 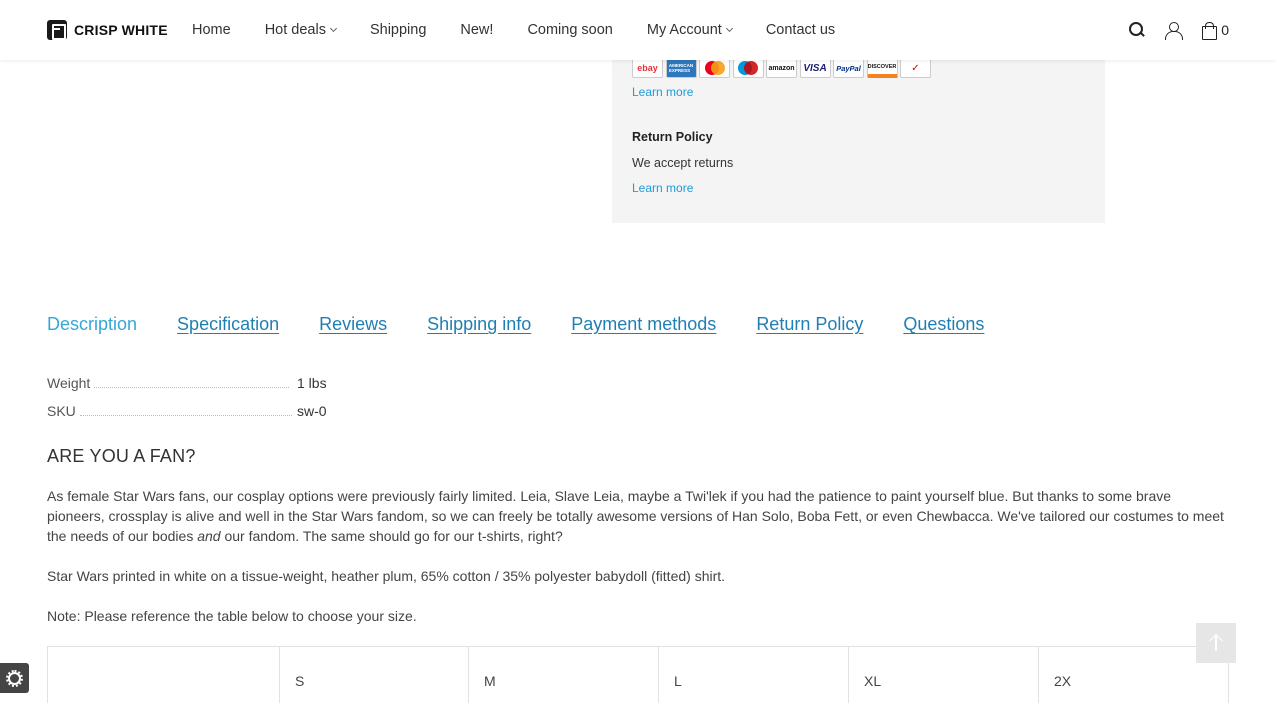 What do you see at coordinates (681, 68) in the screenshot?
I see `amex-icon: AMERICAN EXPRESS` at bounding box center [681, 68].